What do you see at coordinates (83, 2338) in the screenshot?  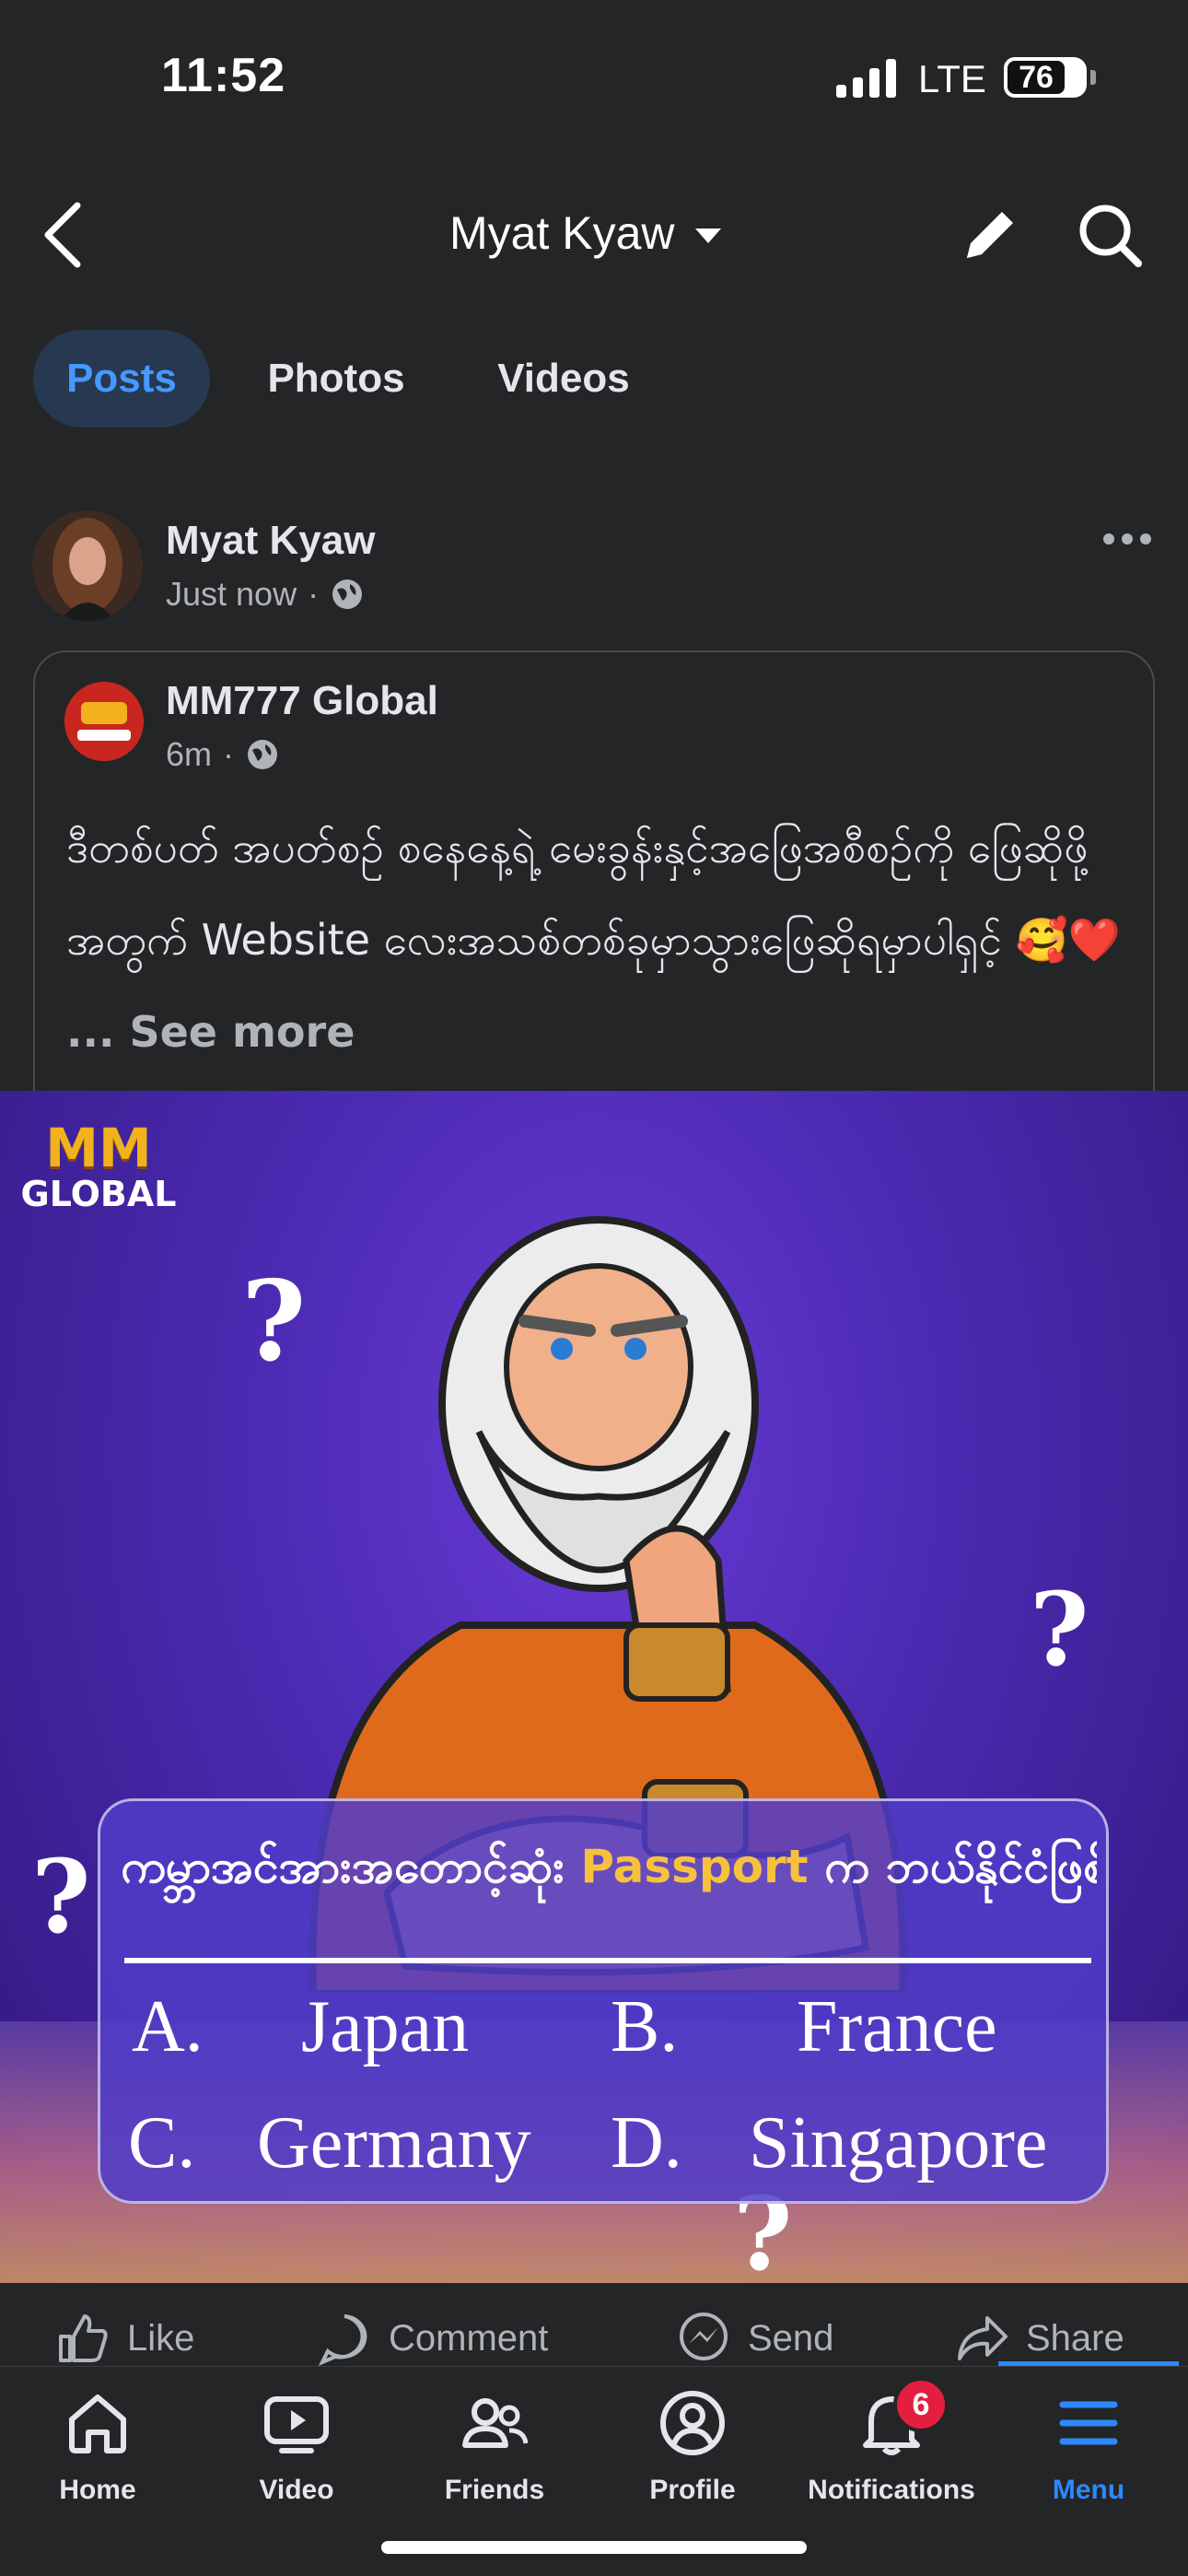 I see `thumbs-up-icon` at bounding box center [83, 2338].